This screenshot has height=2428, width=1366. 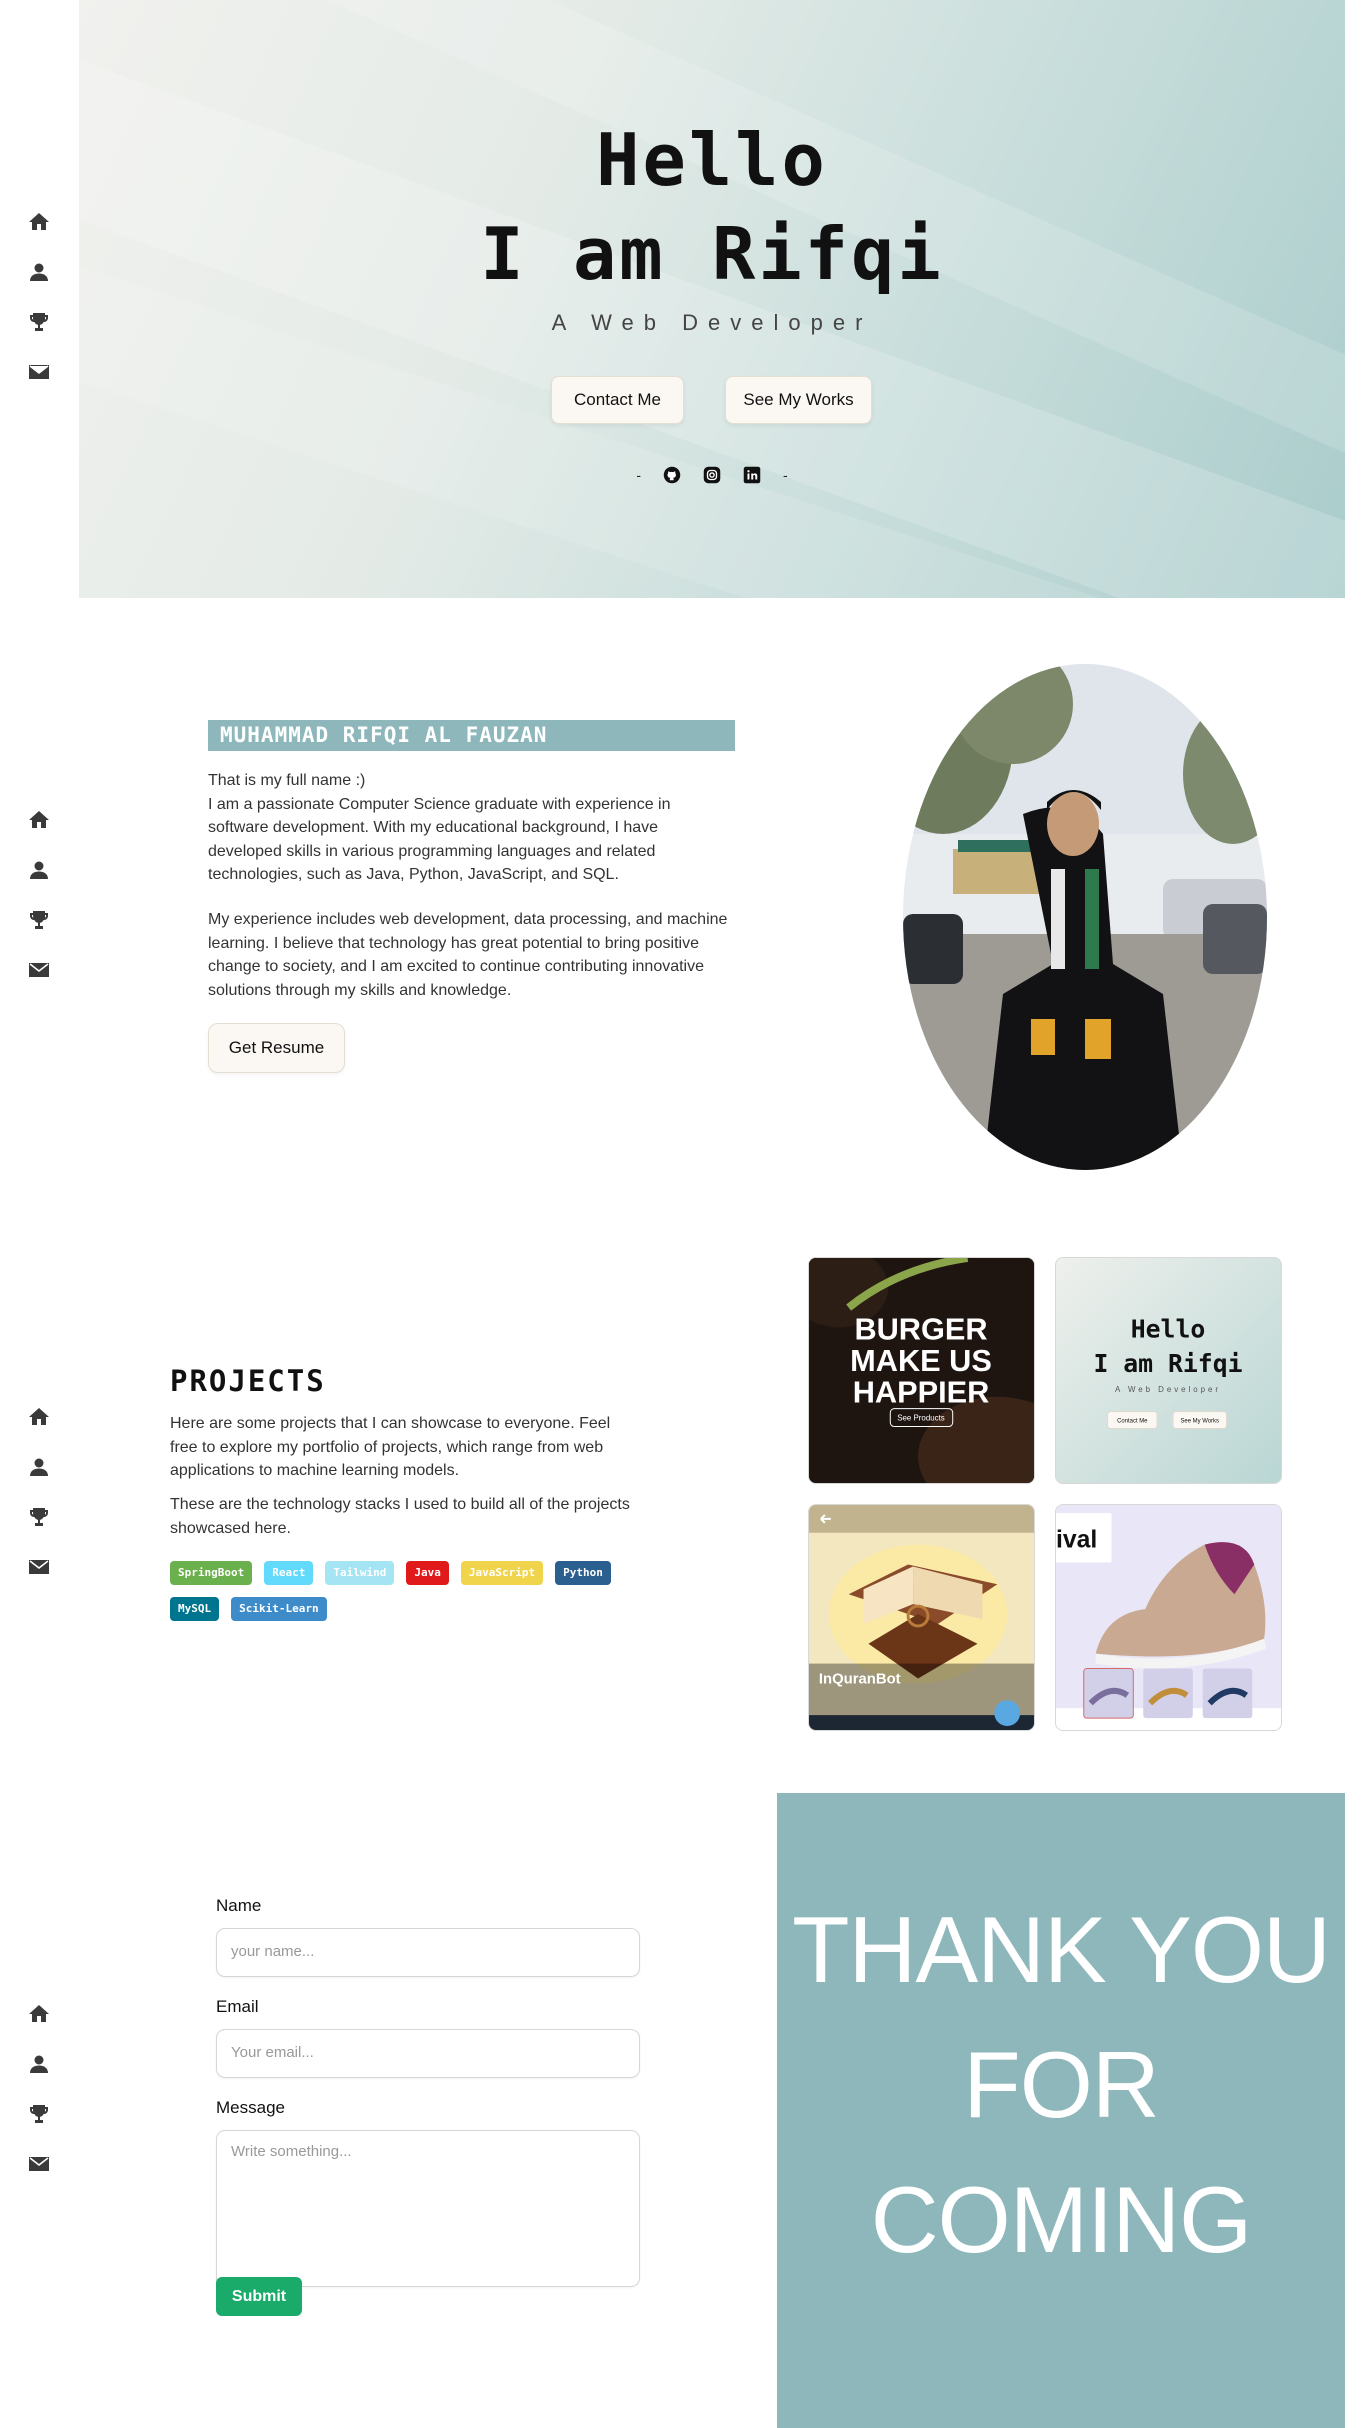 What do you see at coordinates (276, 1048) in the screenshot?
I see `get-resume-button: Get Resume` at bounding box center [276, 1048].